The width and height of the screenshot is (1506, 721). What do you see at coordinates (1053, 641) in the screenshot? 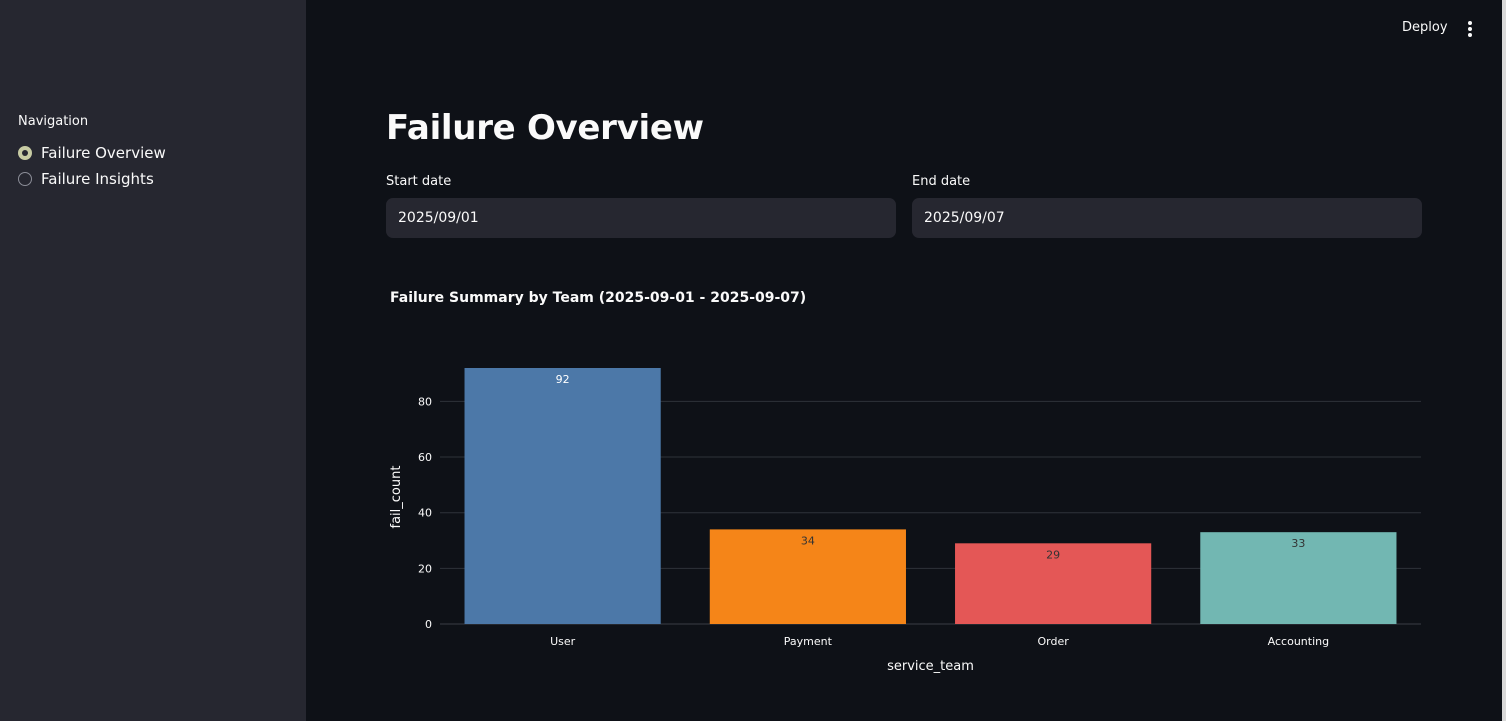
I see `x-tick-label: Order` at bounding box center [1053, 641].